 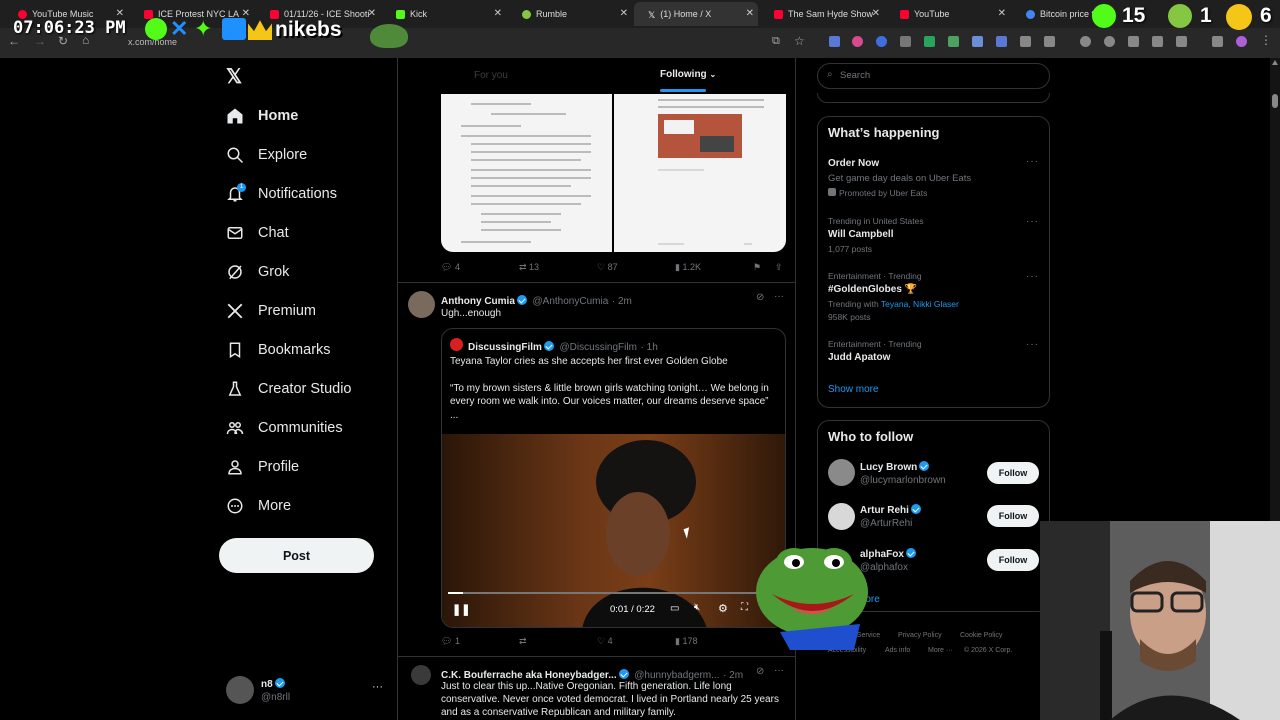 What do you see at coordinates (799, 41) in the screenshot?
I see `star-icon: ☆` at bounding box center [799, 41].